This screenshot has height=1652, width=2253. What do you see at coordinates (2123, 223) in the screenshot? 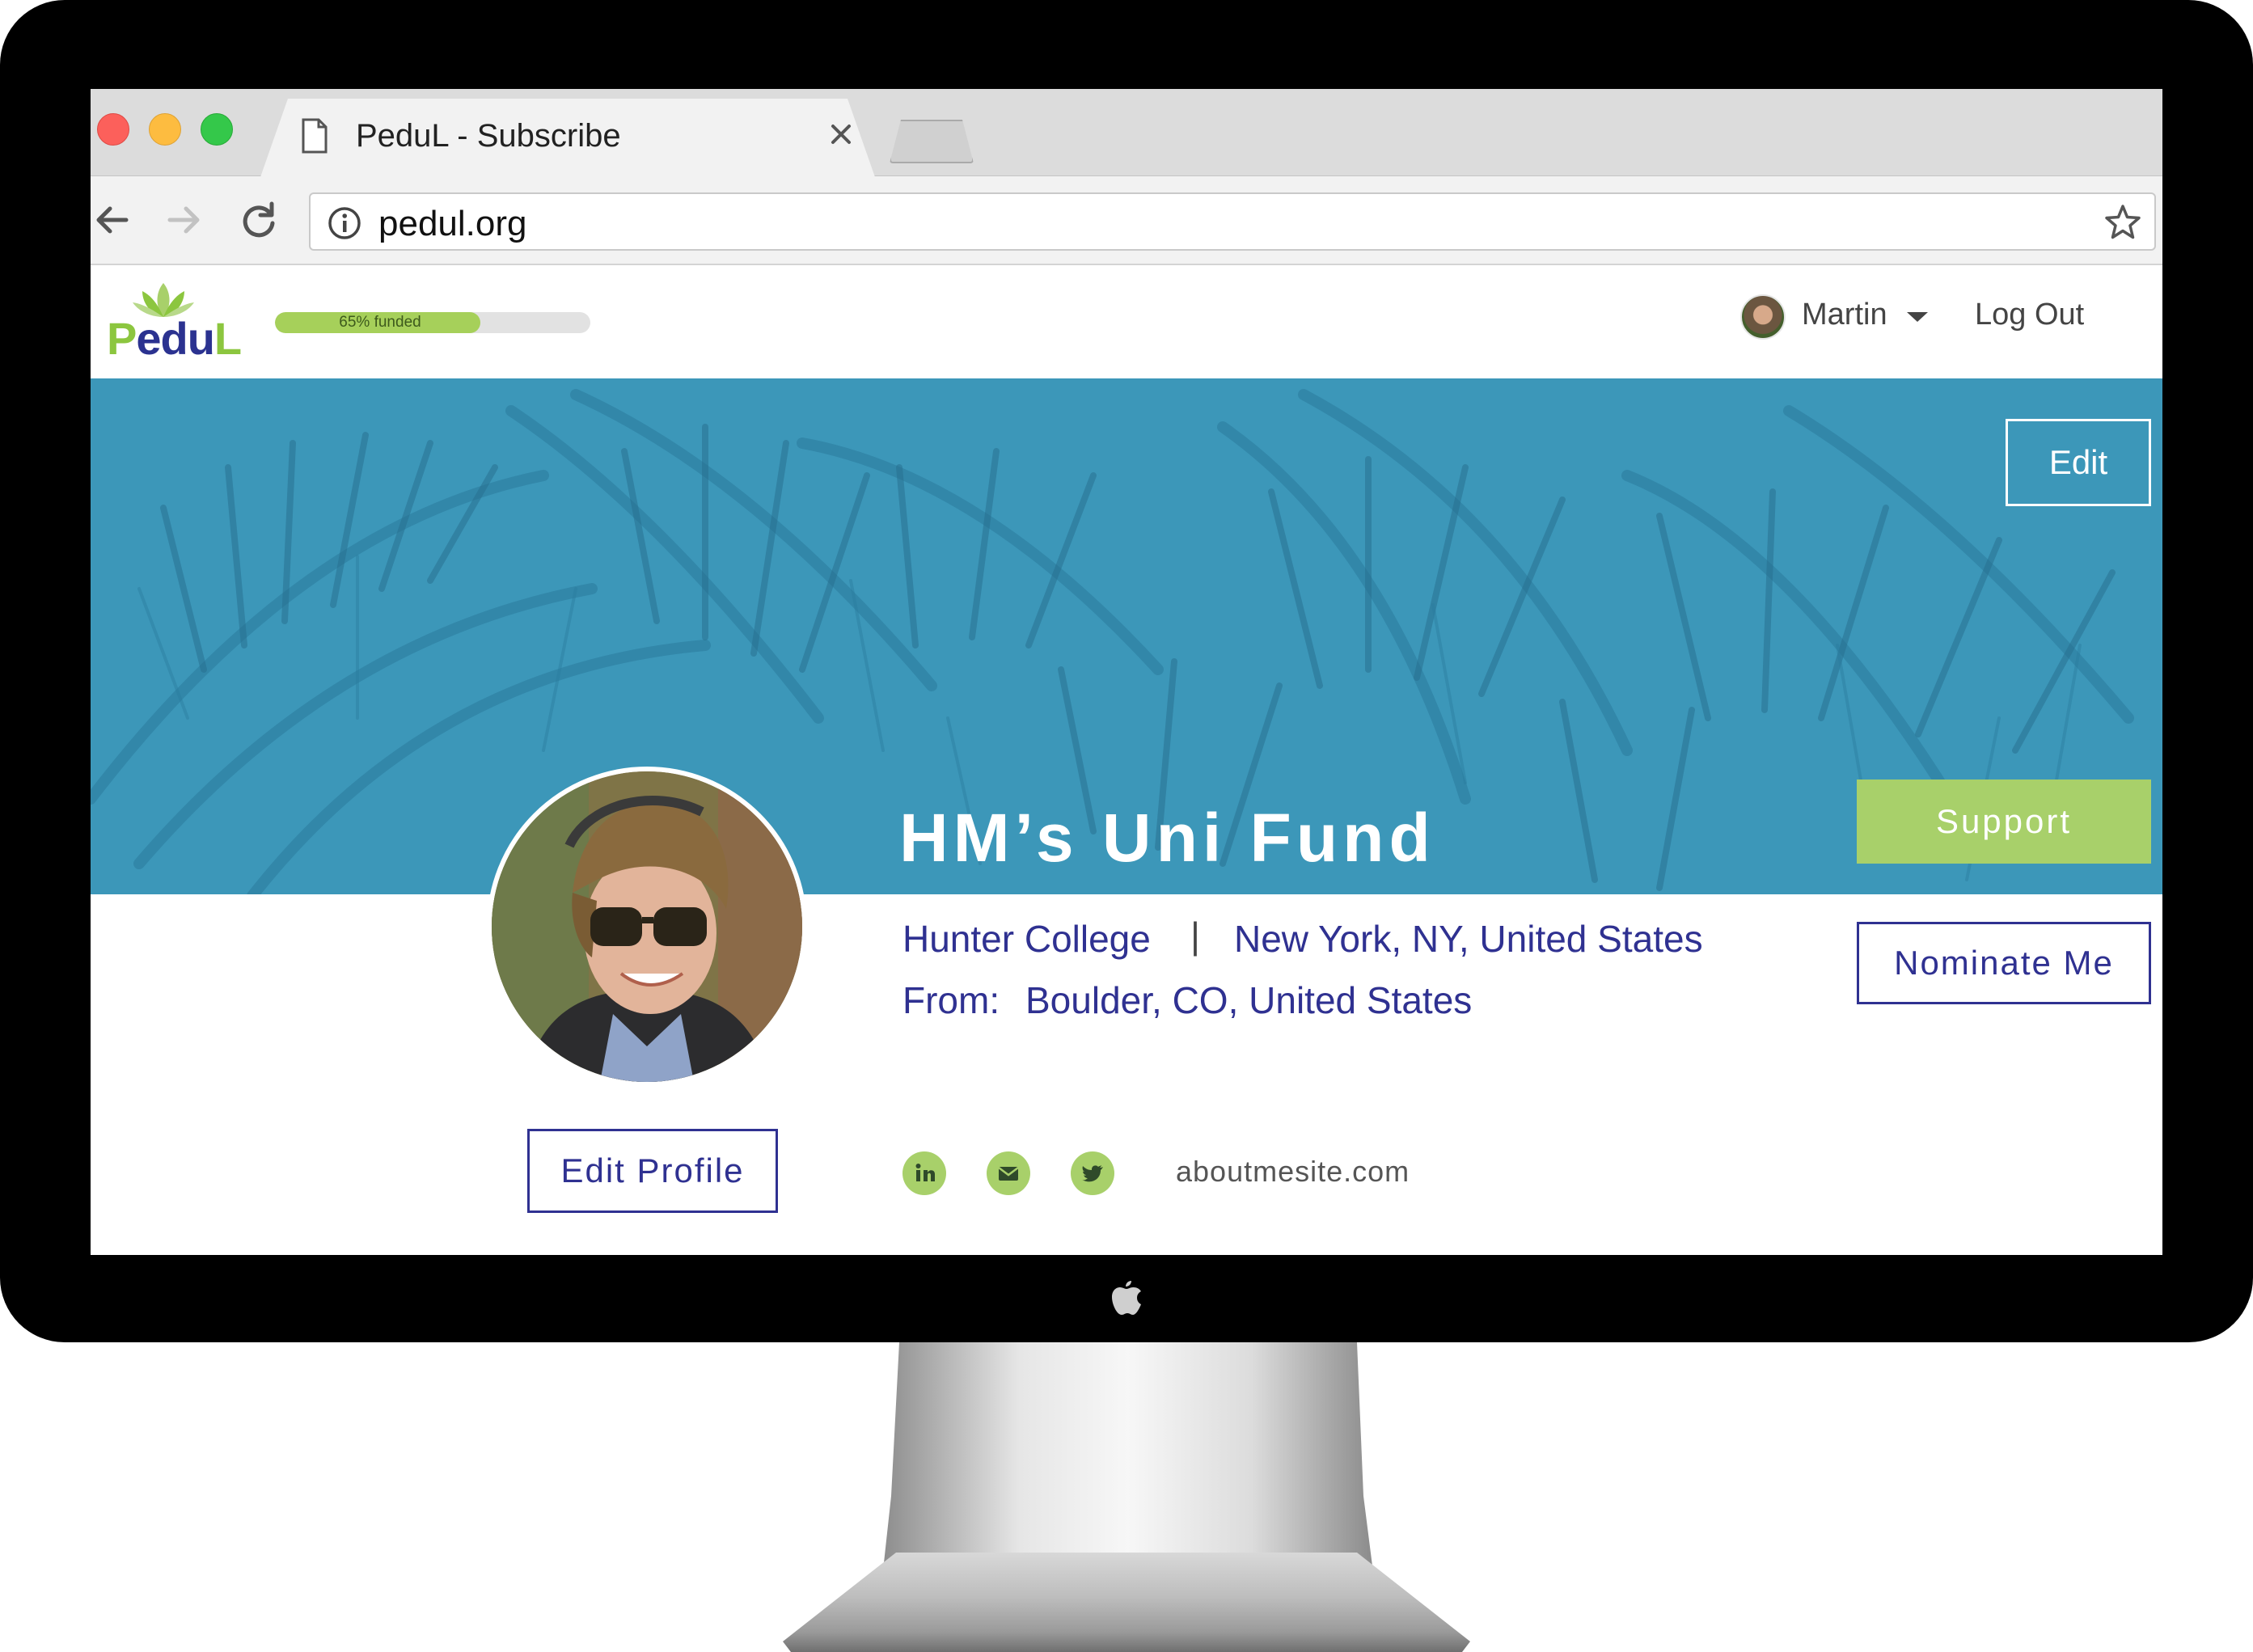
I see `star-icon` at bounding box center [2123, 223].